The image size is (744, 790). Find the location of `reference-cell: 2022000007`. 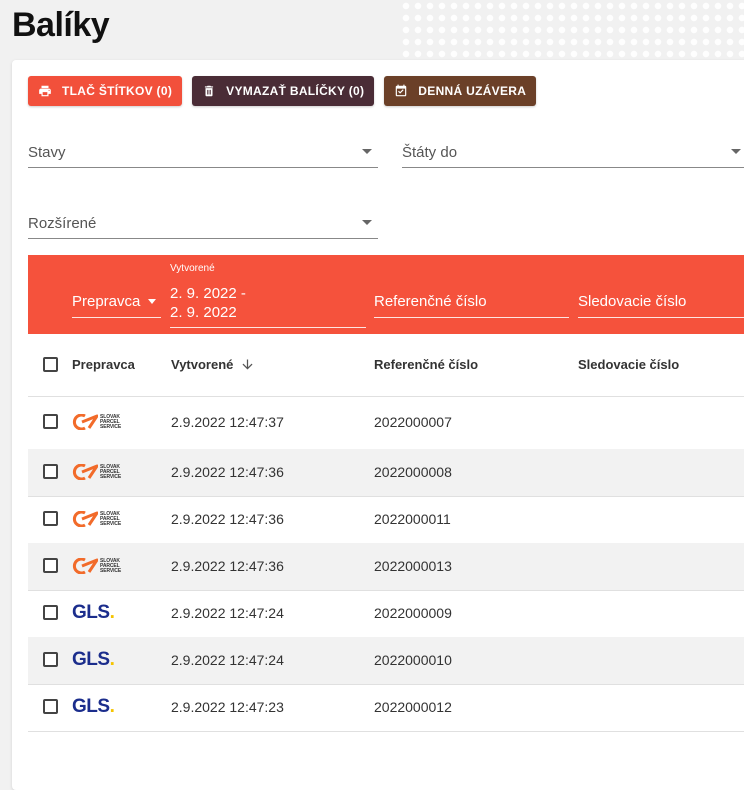

reference-cell: 2022000007 is located at coordinates (413, 422).